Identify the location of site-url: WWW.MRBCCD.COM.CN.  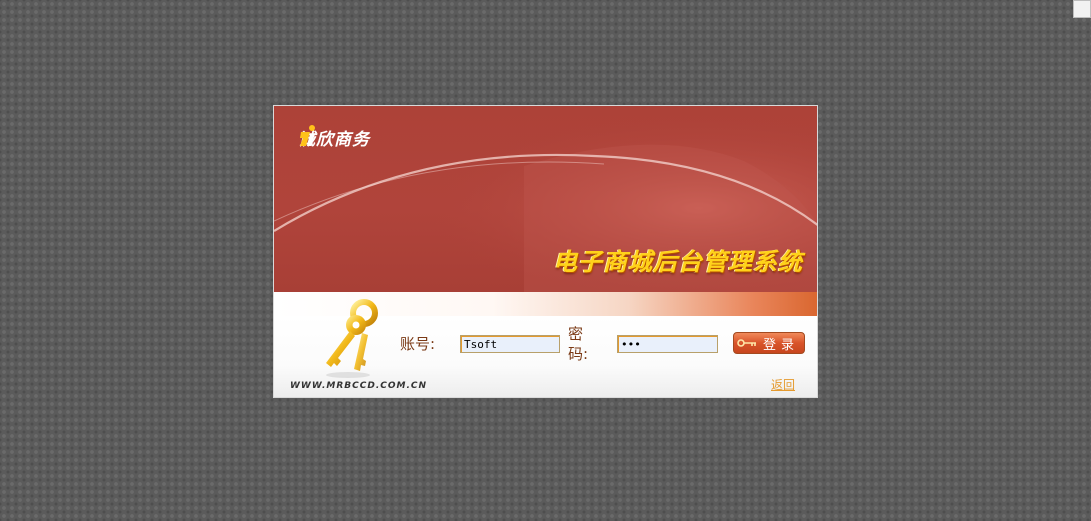
(359, 386).